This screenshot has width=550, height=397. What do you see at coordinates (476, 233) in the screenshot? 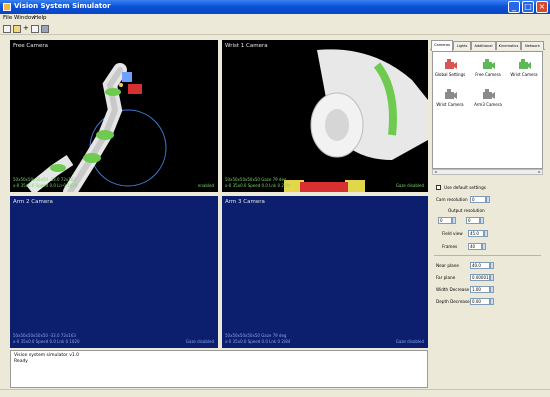
I see `field-view-field: 45.0` at bounding box center [476, 233].